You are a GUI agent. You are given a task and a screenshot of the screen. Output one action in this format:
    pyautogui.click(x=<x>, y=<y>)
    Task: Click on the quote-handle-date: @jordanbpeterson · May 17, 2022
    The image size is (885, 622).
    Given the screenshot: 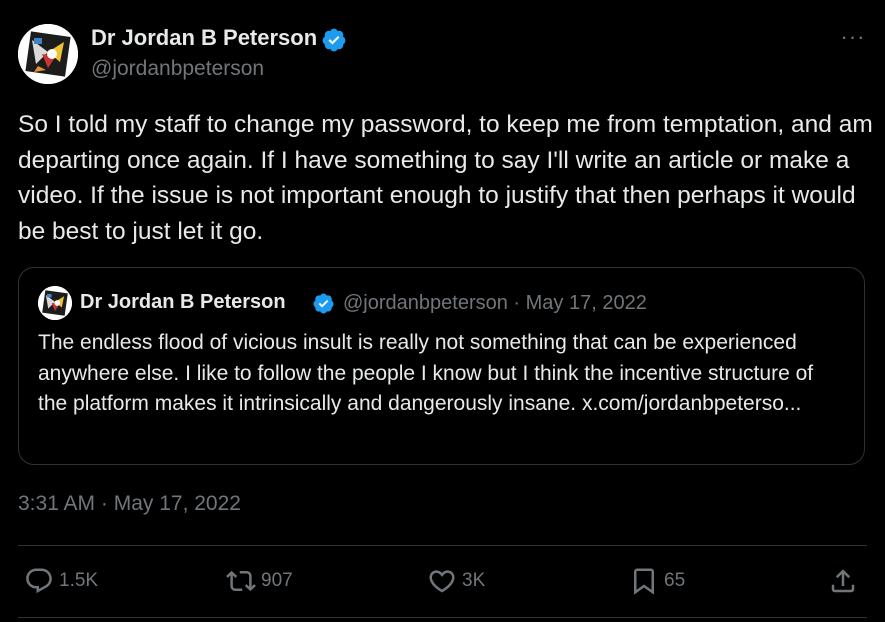 What is the action you would take?
    pyautogui.click(x=495, y=303)
    